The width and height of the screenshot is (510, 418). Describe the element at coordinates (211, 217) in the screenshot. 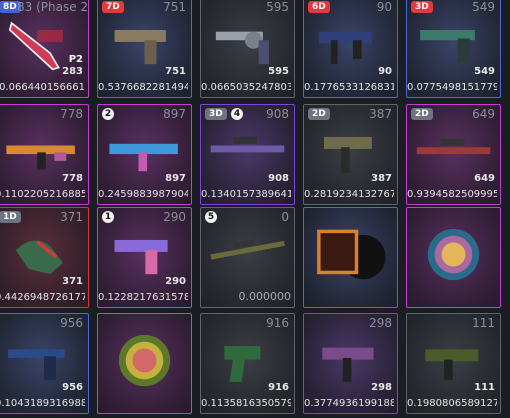

I see `slot-number: 5` at that location.